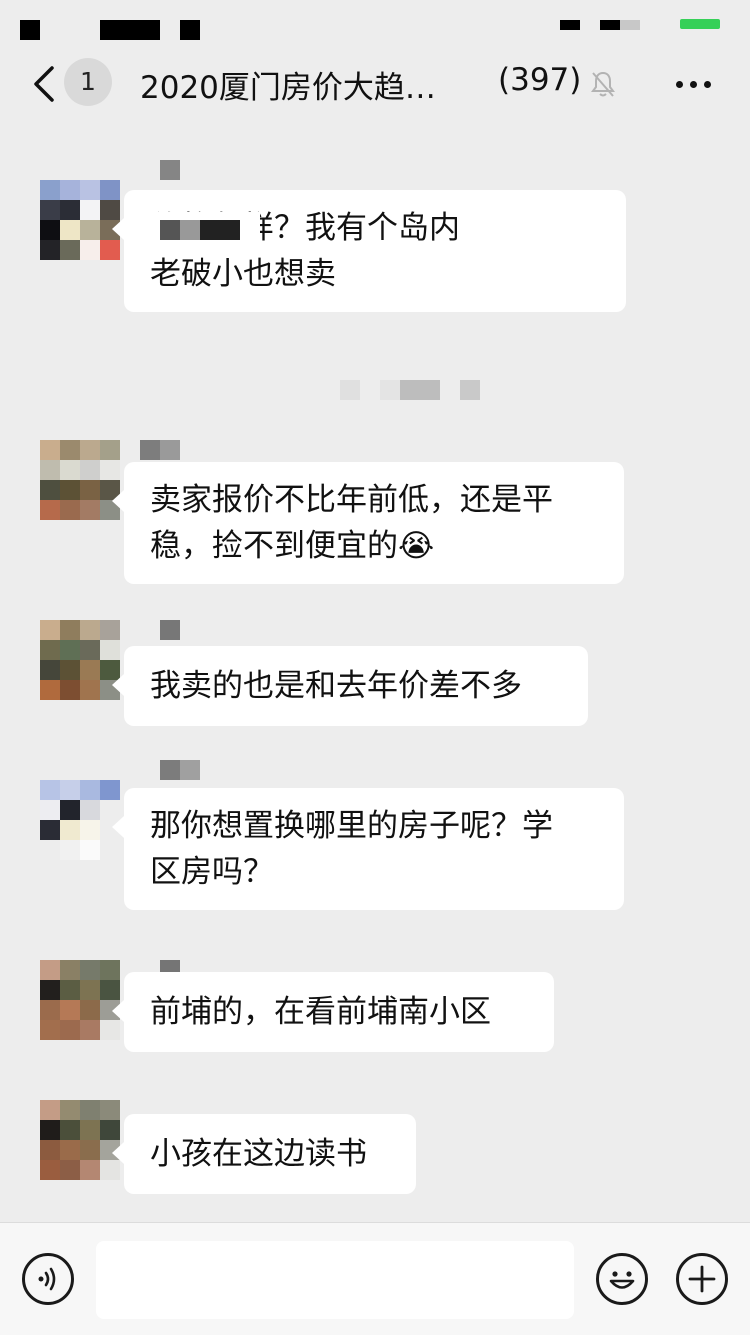 The height and width of the screenshot is (1335, 750). I want to click on message-bubble: 卖家报价不比年前低，还是平 稳，捡不到便宜的😭, so click(368, 523).